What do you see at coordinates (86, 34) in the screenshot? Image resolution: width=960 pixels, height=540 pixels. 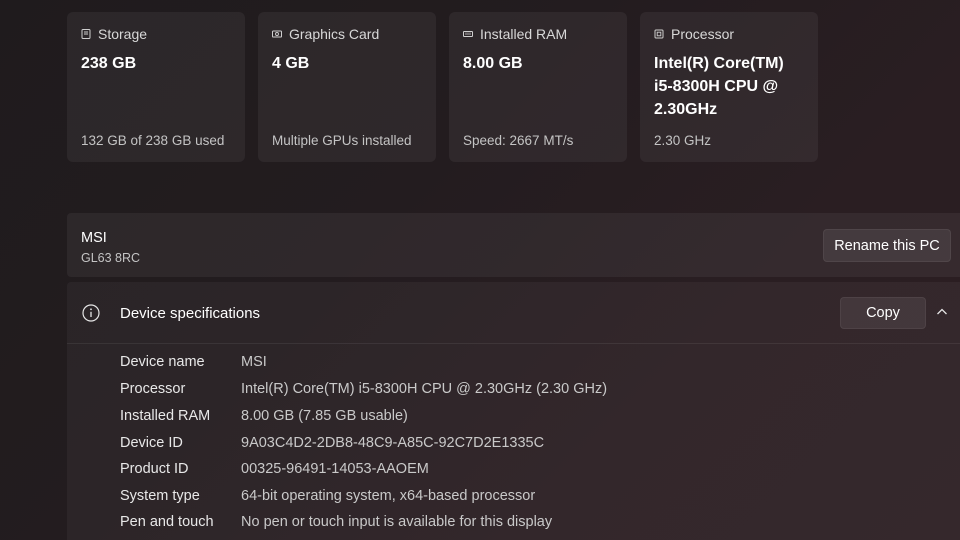 I see `storage-icon` at bounding box center [86, 34].